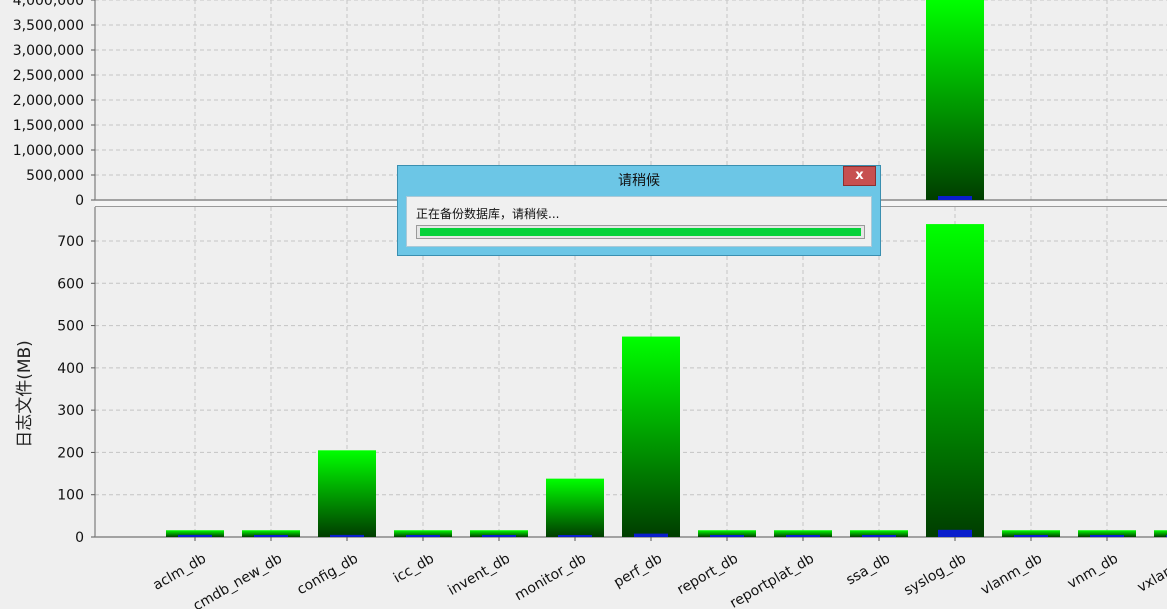  What do you see at coordinates (48, 26) in the screenshot?
I see `y-tick-label: 3,500,000` at bounding box center [48, 26].